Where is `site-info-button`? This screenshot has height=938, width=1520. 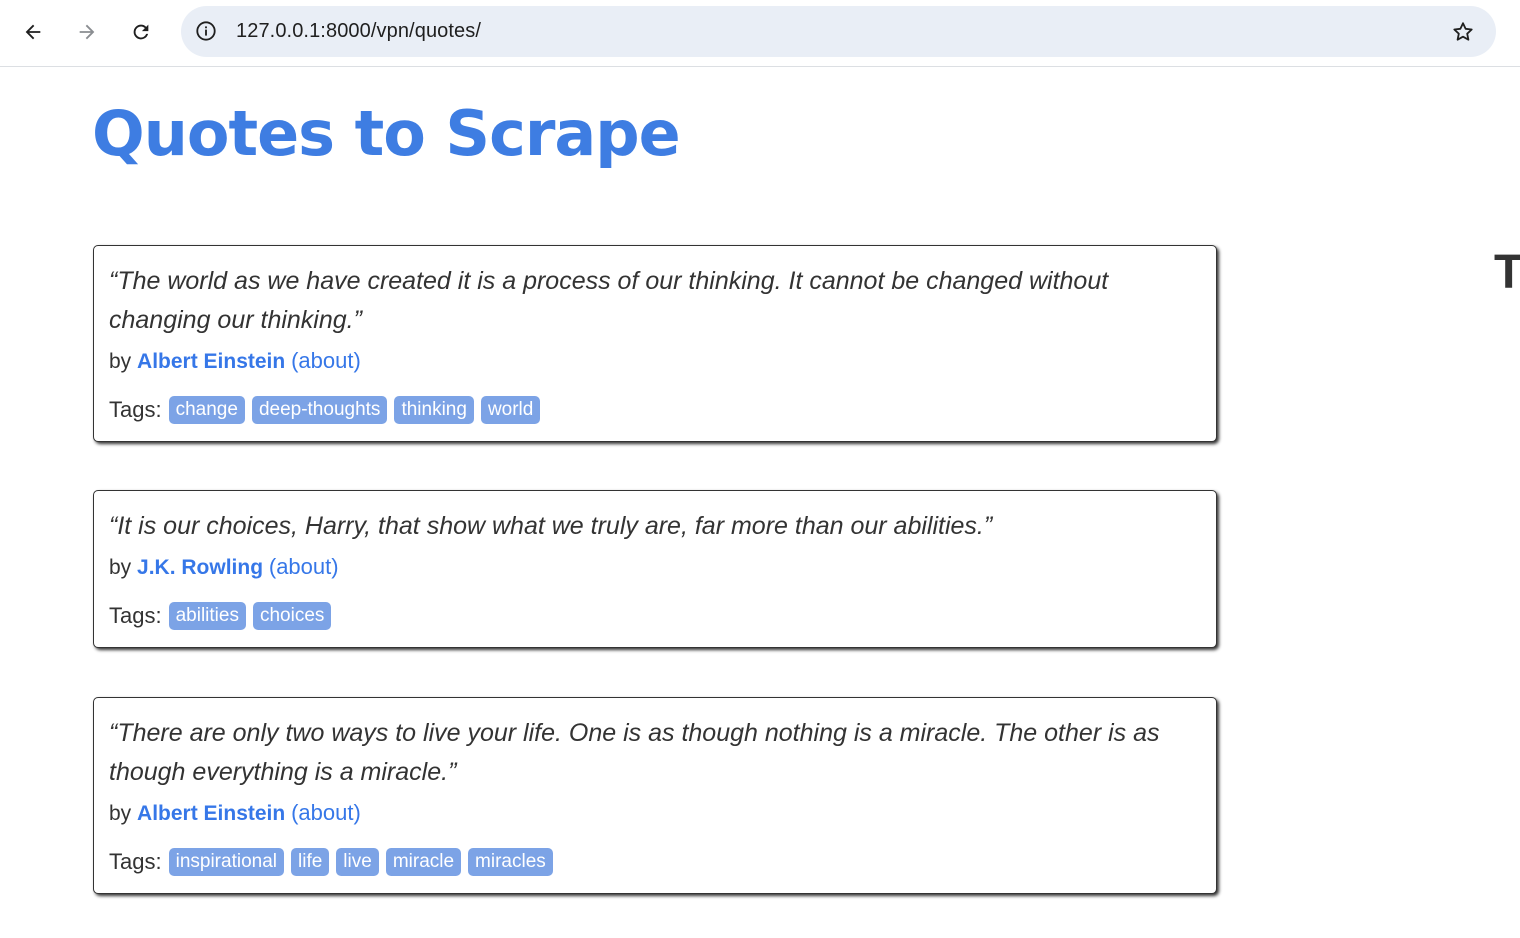 site-info-button is located at coordinates (206, 31).